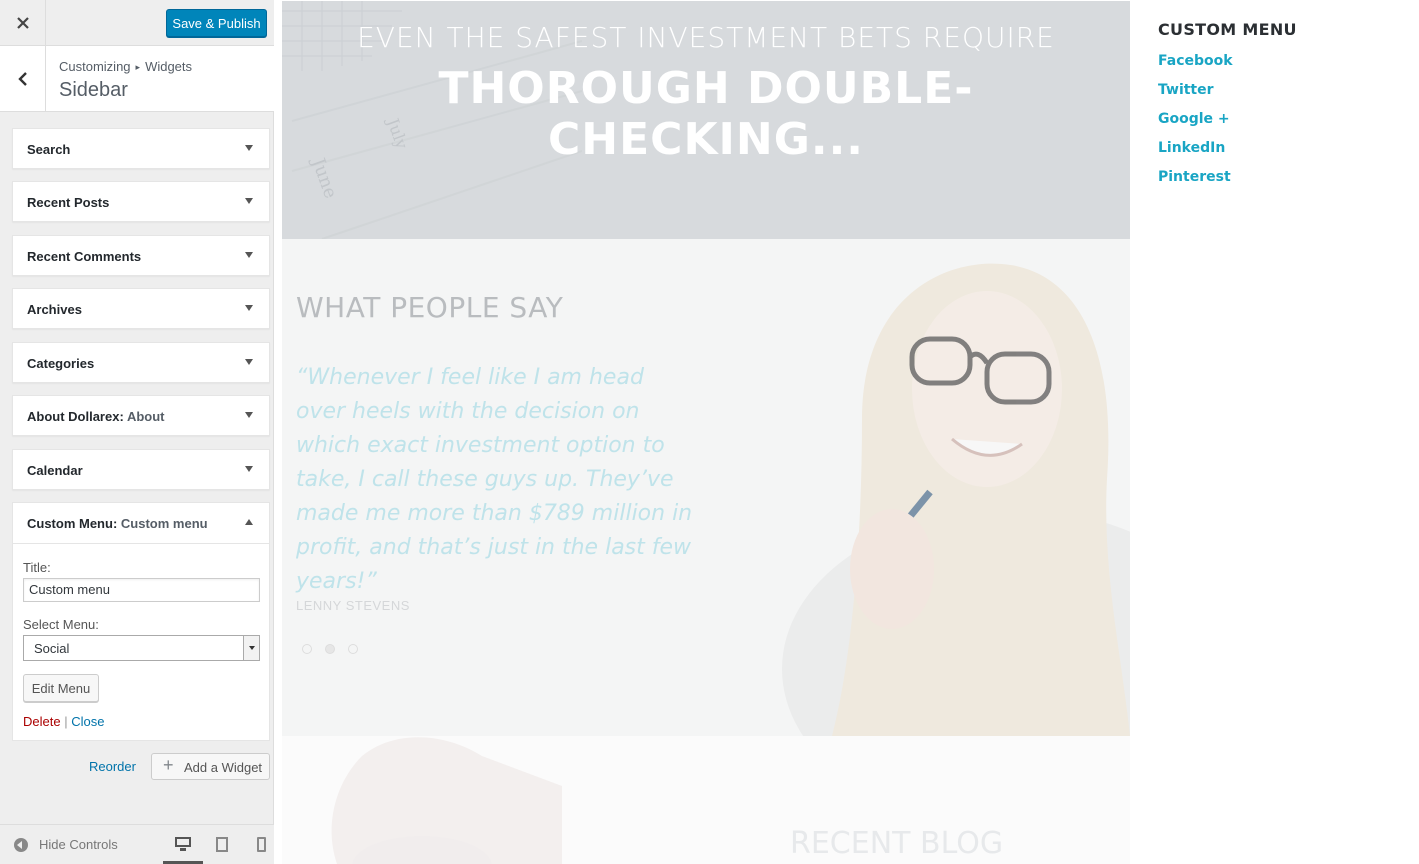 The width and height of the screenshot is (1419, 864). What do you see at coordinates (430, 307) in the screenshot?
I see `testimonials-heading: WHAT PEOPLE SAY` at bounding box center [430, 307].